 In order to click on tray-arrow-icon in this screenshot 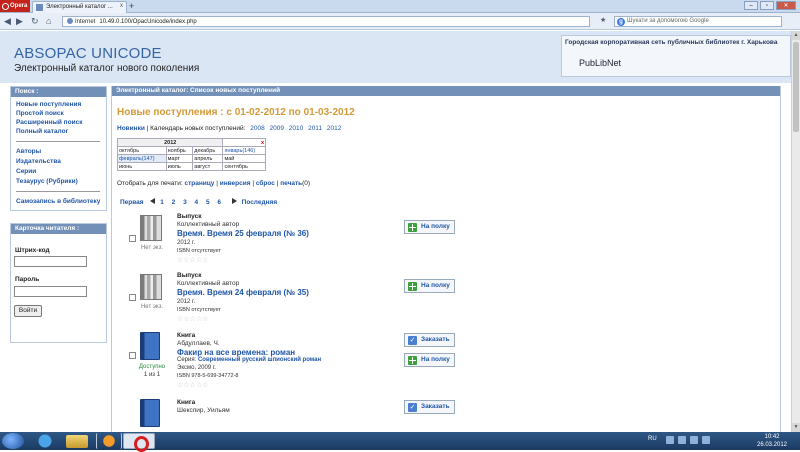, I will do `click(670, 440)`.